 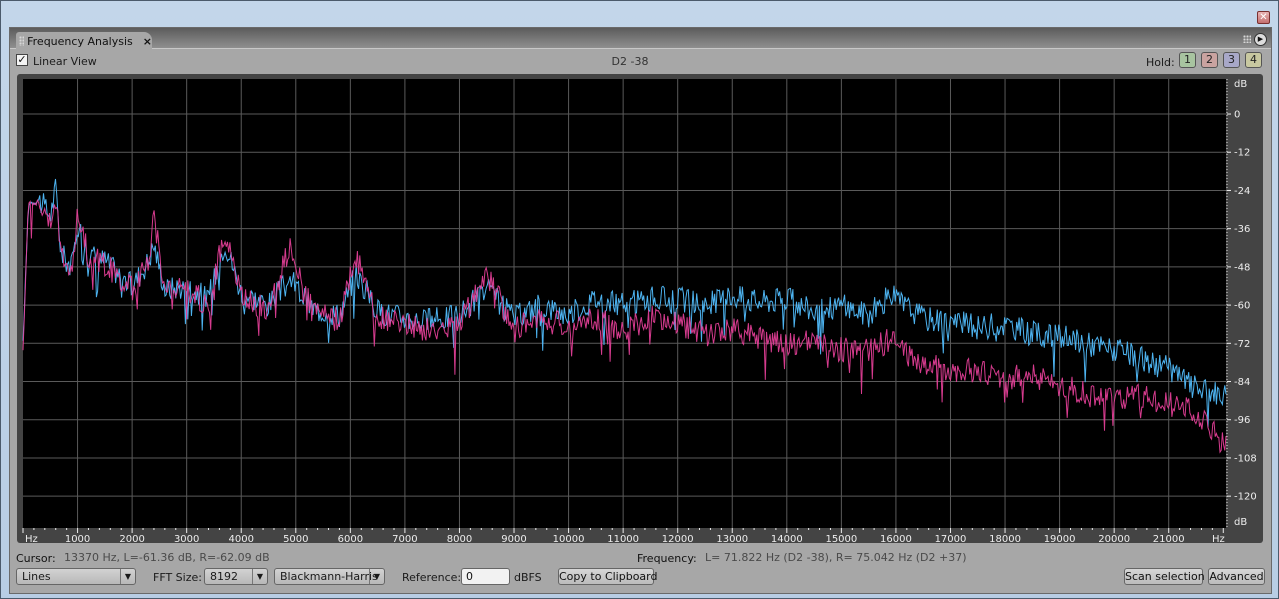 What do you see at coordinates (1242, 306) in the screenshot?
I see `y-tick-label: -60` at bounding box center [1242, 306].